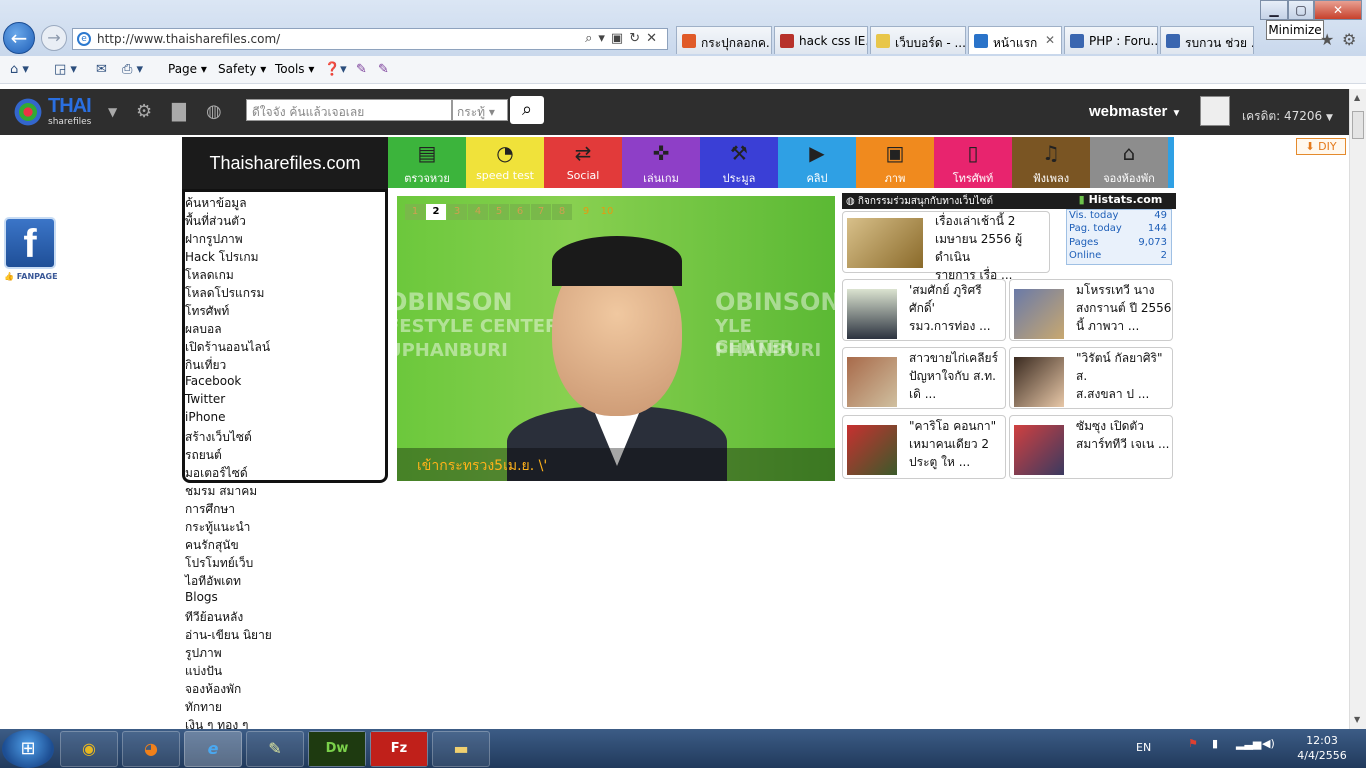  I want to click on settings-icon: ⚙, so click(144, 111).